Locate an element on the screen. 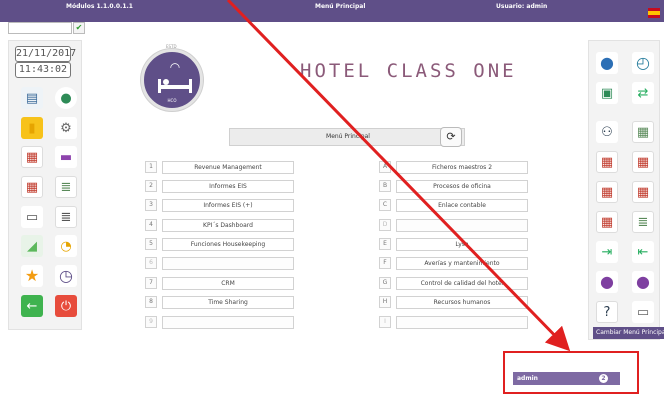  menu-item-recursos-humanos: Recursos humanos is located at coordinates (462, 302).